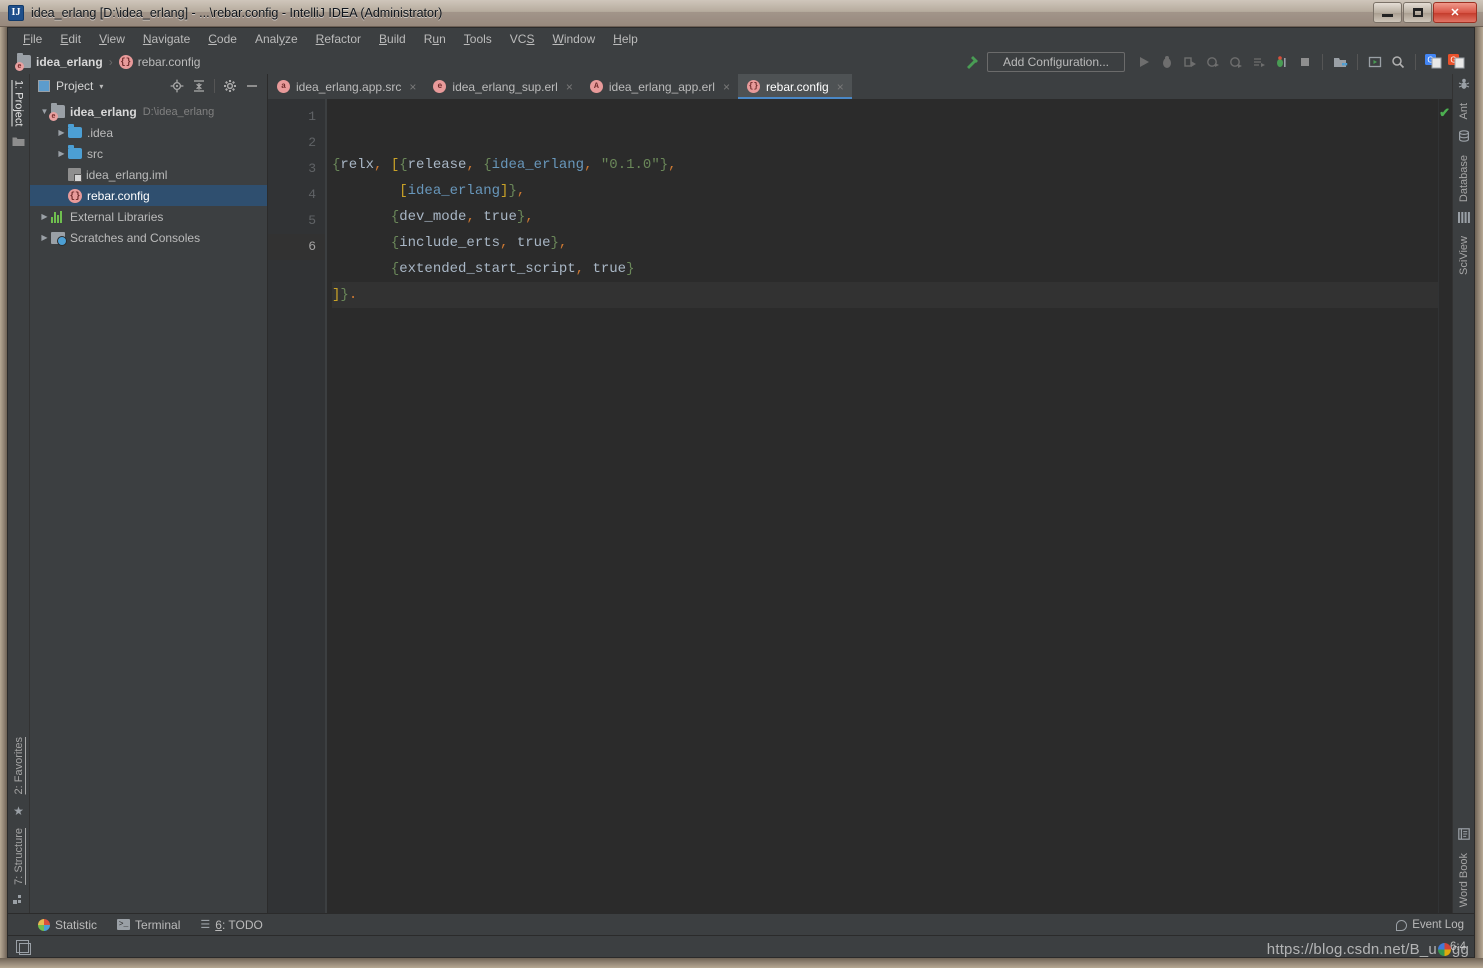  I want to click on breadcrumb-file: {} rebar.config, so click(159, 61).